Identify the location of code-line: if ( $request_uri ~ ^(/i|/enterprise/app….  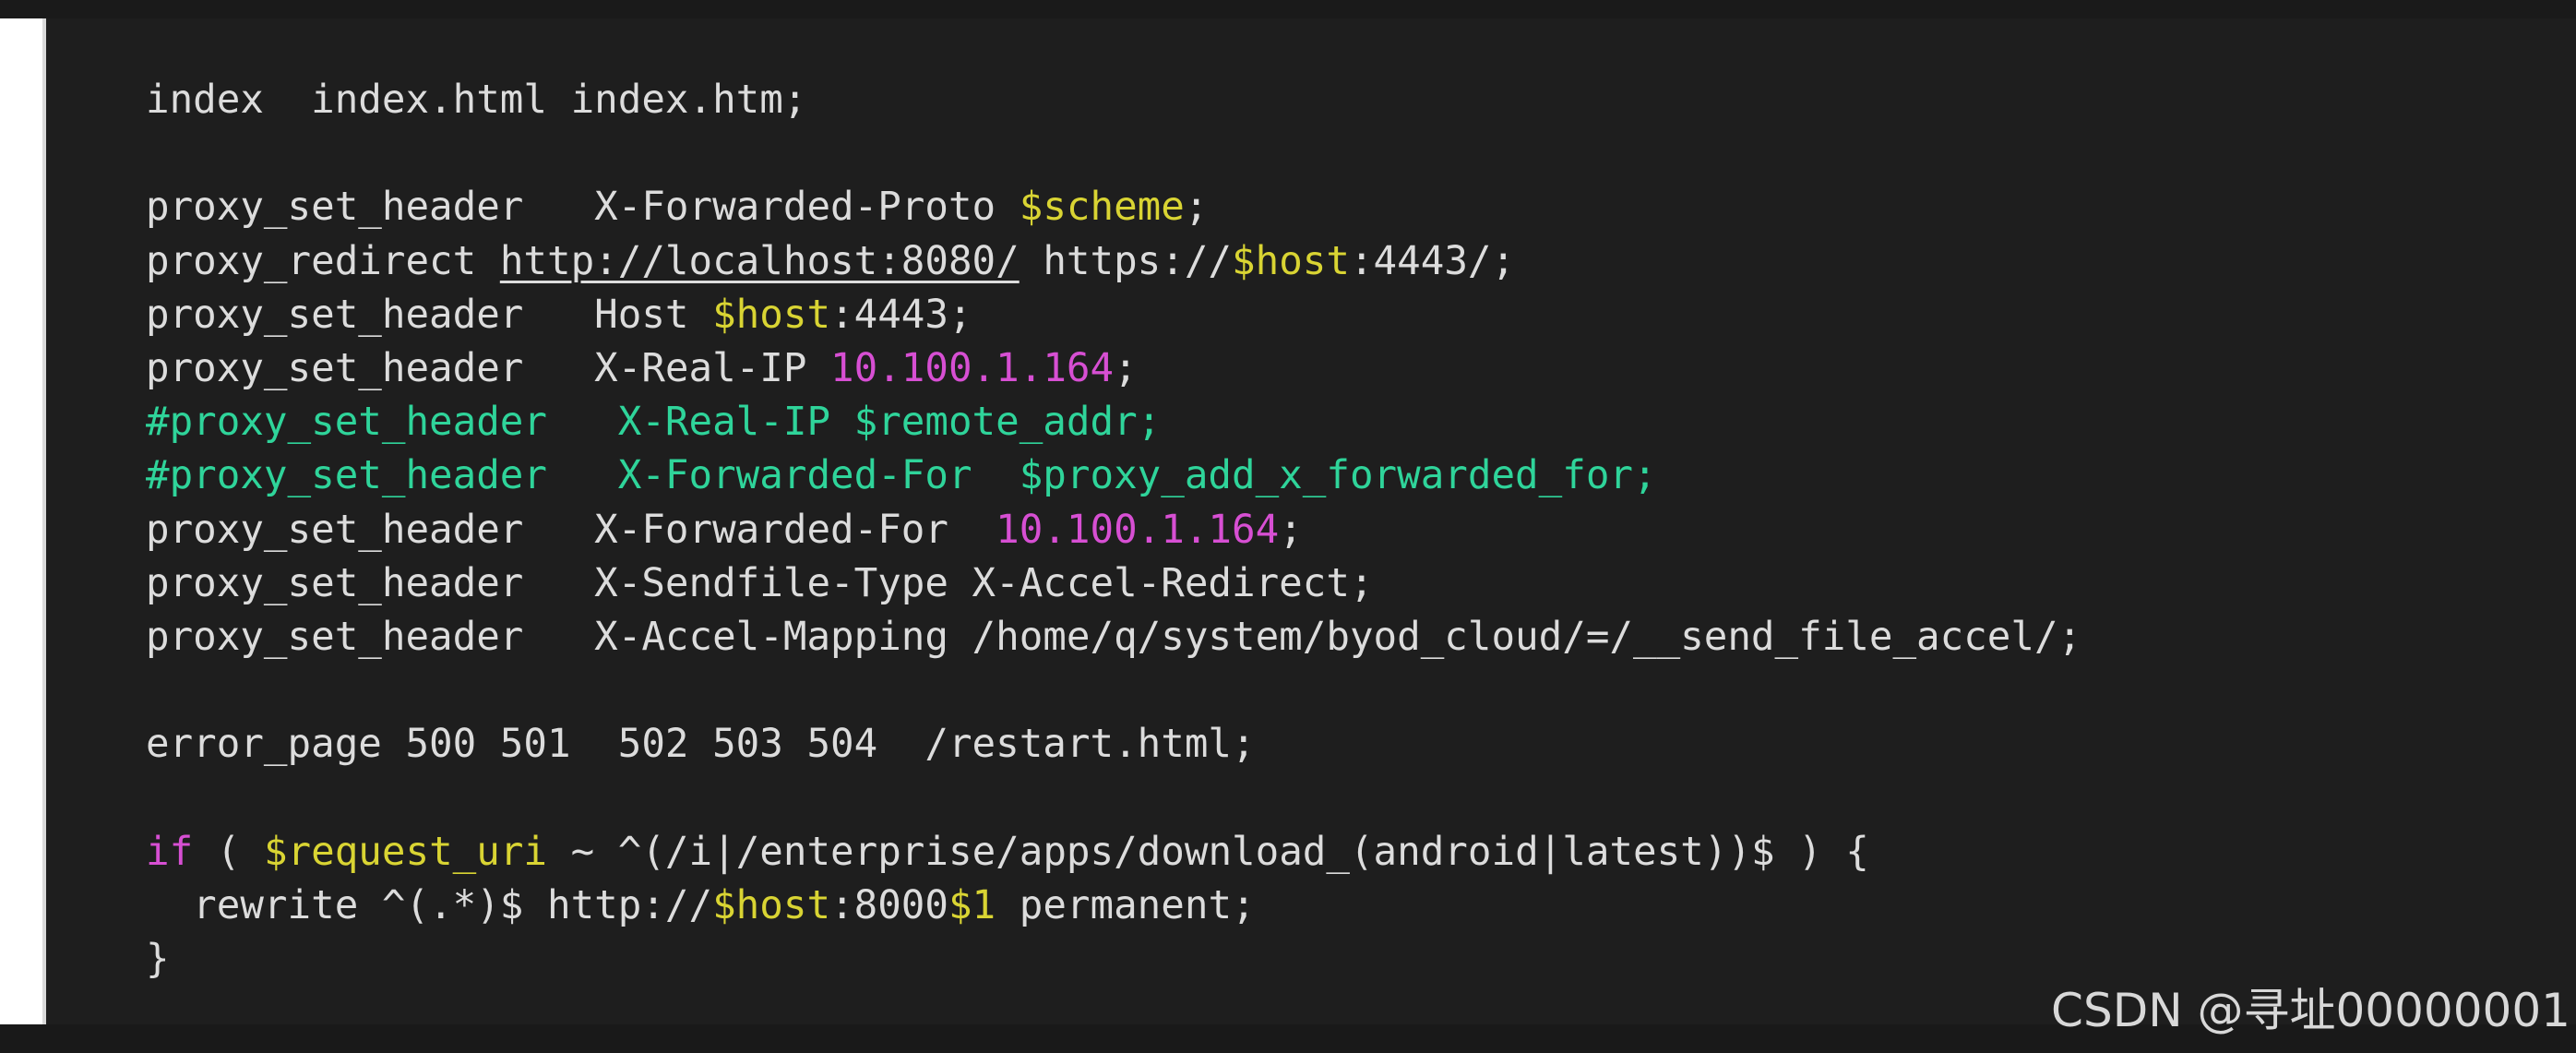
(1113, 853).